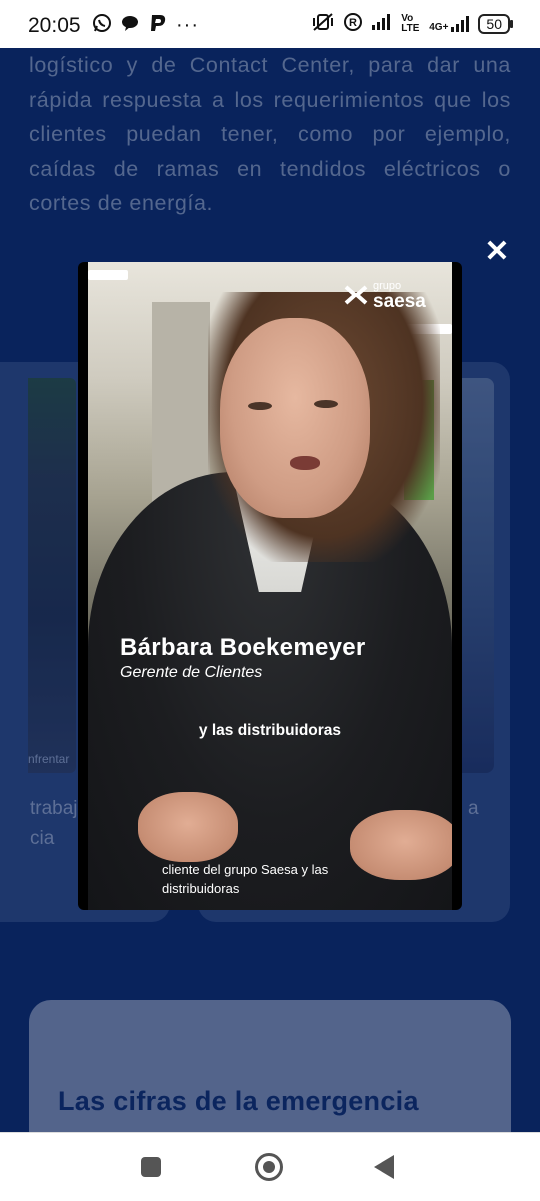  I want to click on recents-button, so click(151, 1167).